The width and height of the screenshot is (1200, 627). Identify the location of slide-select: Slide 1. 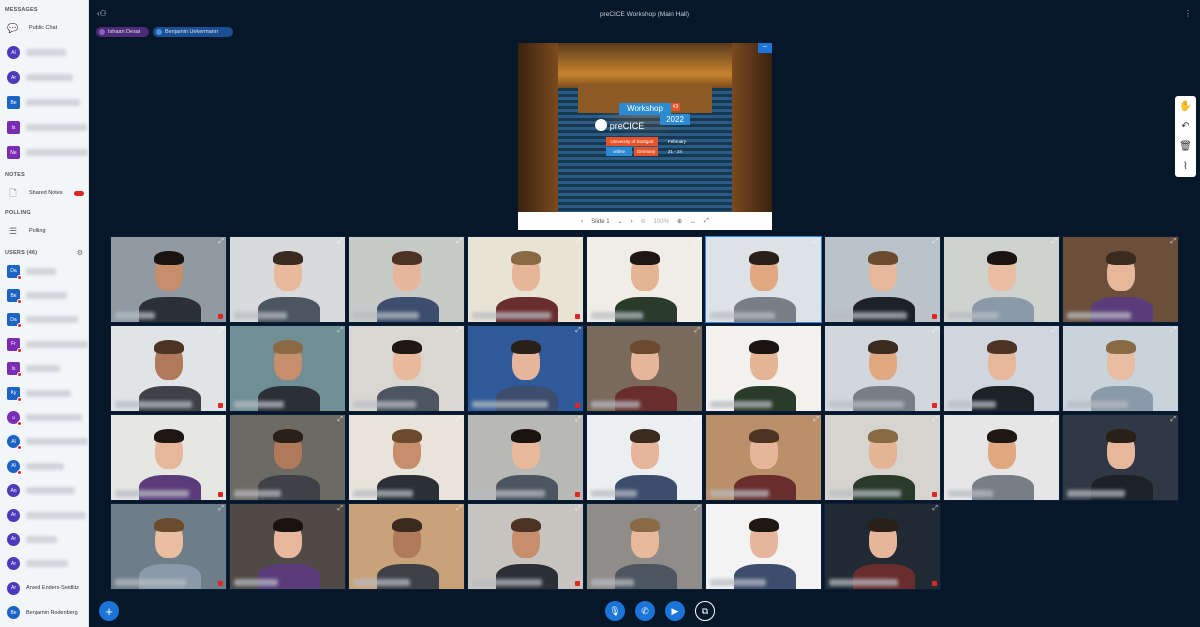
(600, 222).